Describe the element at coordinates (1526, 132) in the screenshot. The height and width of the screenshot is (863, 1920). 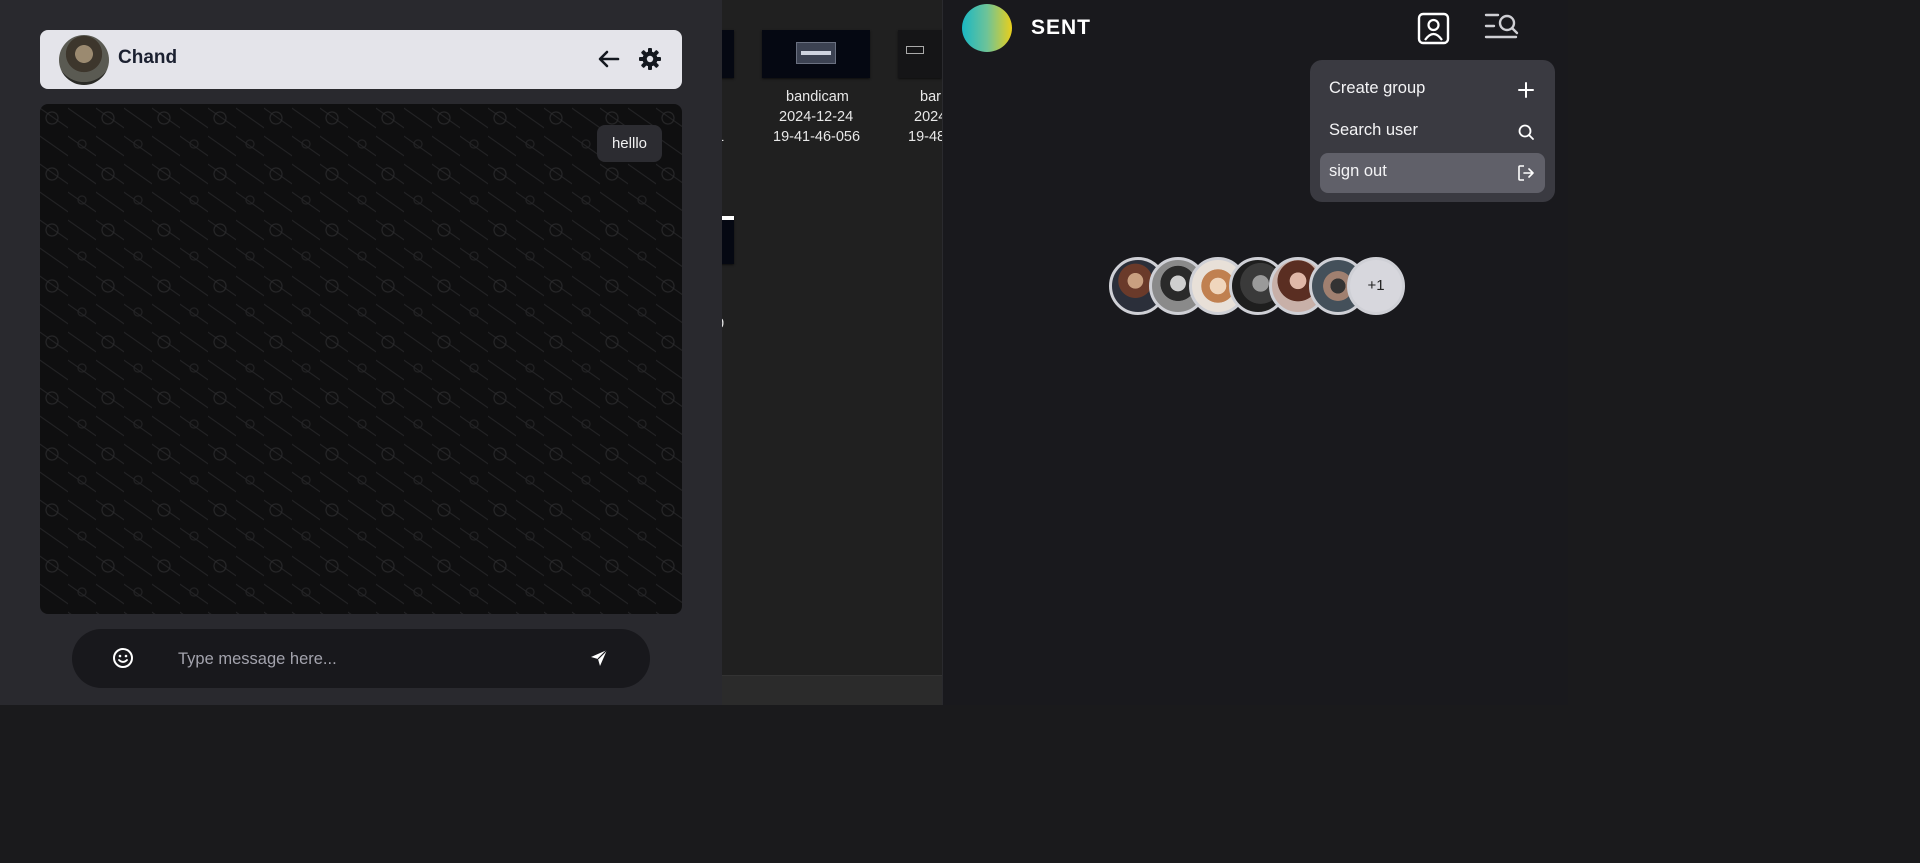
I see `search-icon` at that location.